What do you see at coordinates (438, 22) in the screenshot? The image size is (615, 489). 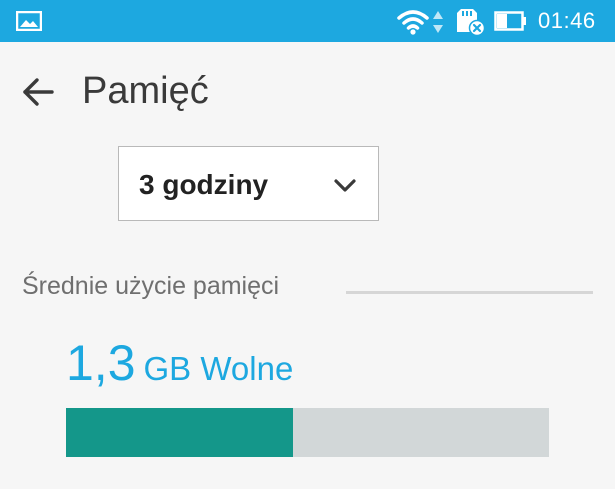 I see `data-arrows-icon` at bounding box center [438, 22].